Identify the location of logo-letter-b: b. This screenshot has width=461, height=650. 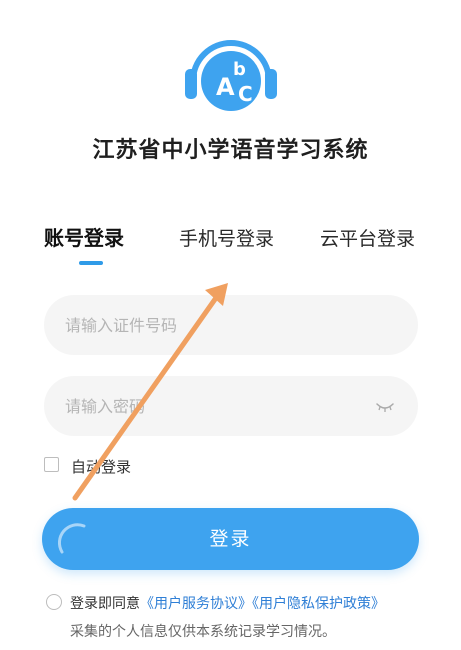
(239, 69).